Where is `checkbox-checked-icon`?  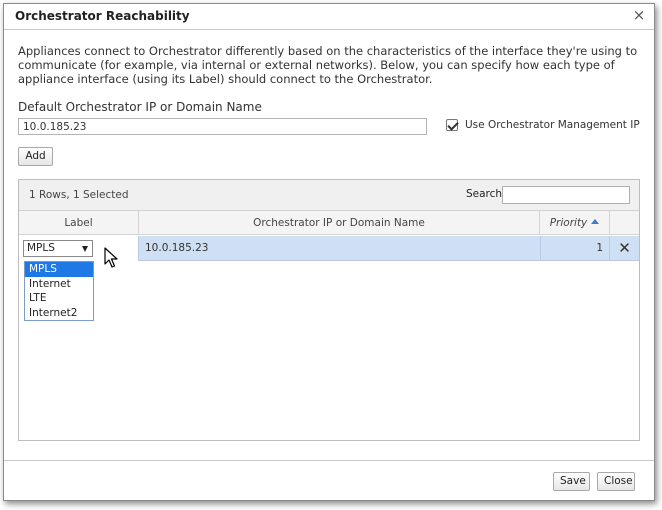
checkbox-checked-icon is located at coordinates (452, 125).